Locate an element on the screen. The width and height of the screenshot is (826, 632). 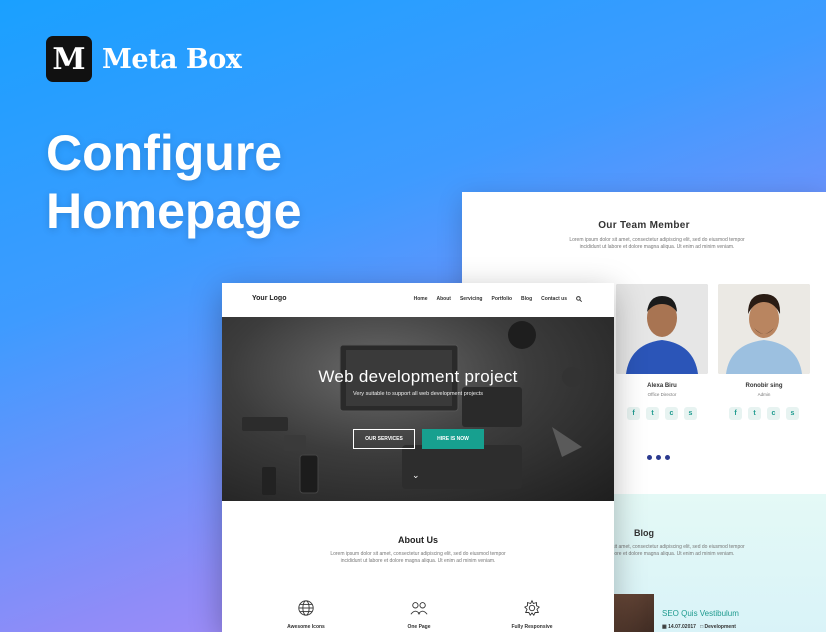
gear-icon is located at coordinates (532, 608).